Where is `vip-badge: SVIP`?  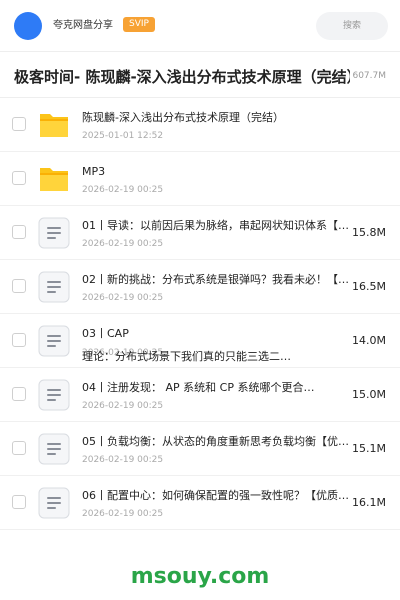
vip-badge: SVIP is located at coordinates (139, 24).